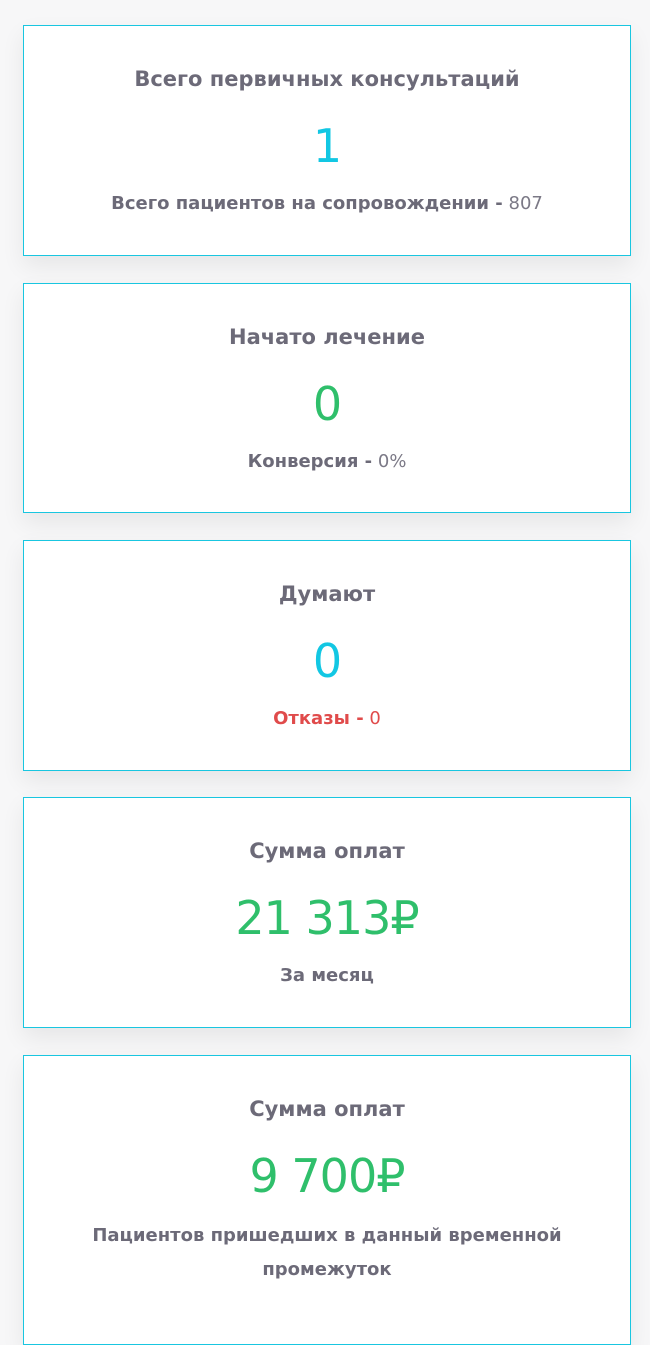  Describe the element at coordinates (307, 203) in the screenshot. I see `patients-on-support-label: Всего пациентов на сопровождении -` at that location.